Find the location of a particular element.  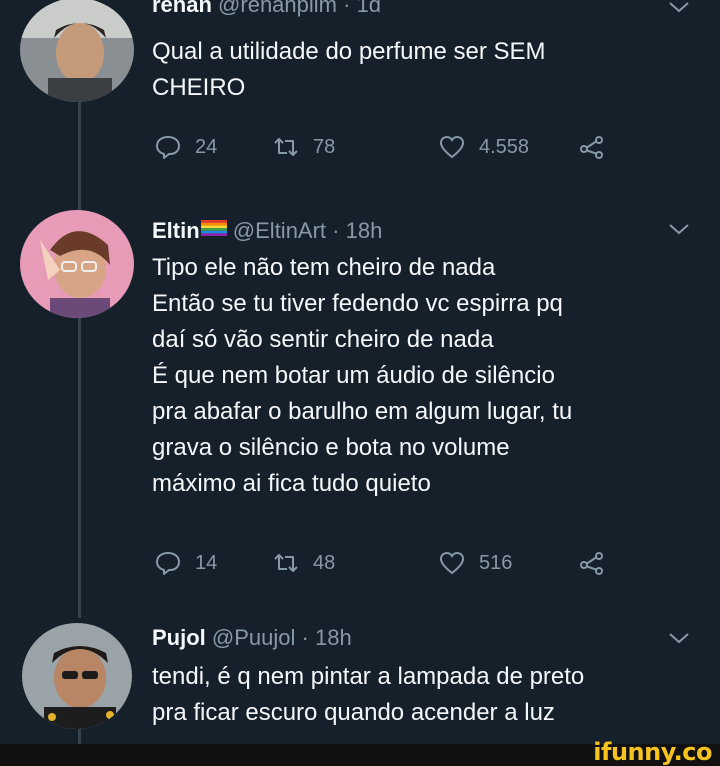

tweet-header: Pujol @Puujol · 18h is located at coordinates (252, 638).